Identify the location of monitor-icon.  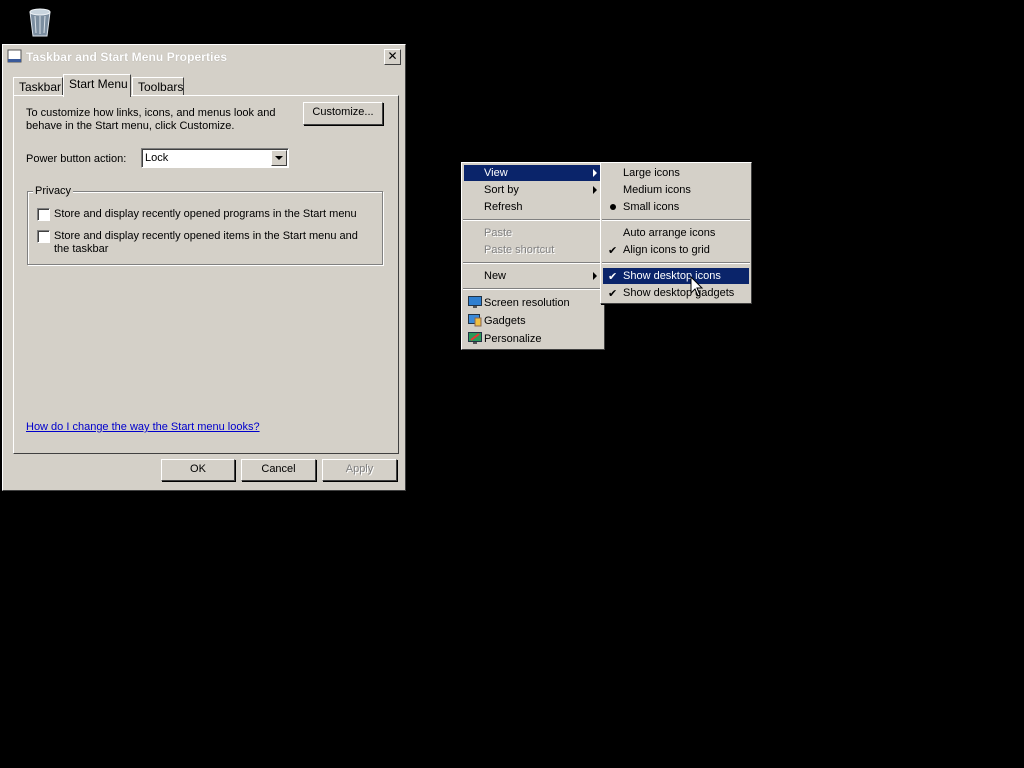
(475, 302).